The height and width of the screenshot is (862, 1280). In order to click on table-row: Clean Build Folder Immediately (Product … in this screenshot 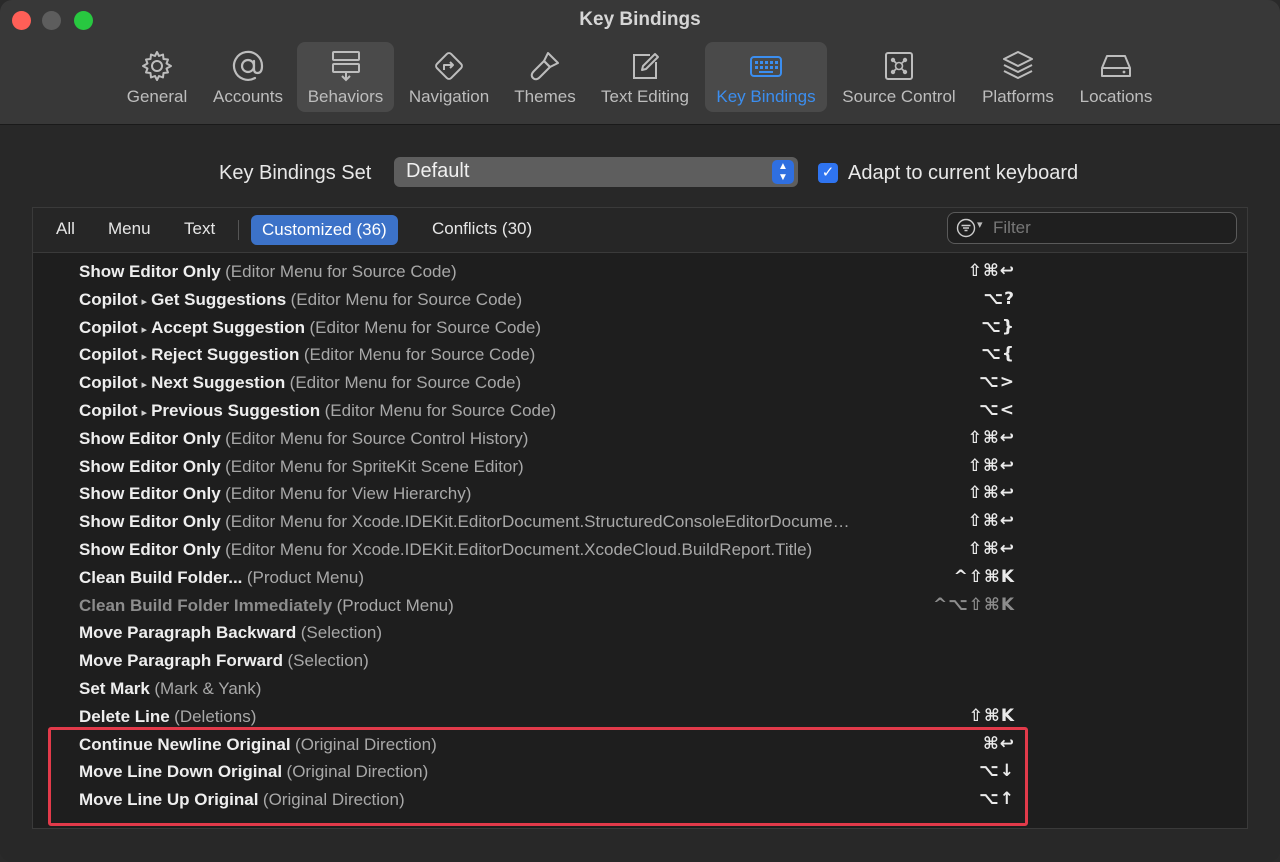, I will do `click(654, 607)`.